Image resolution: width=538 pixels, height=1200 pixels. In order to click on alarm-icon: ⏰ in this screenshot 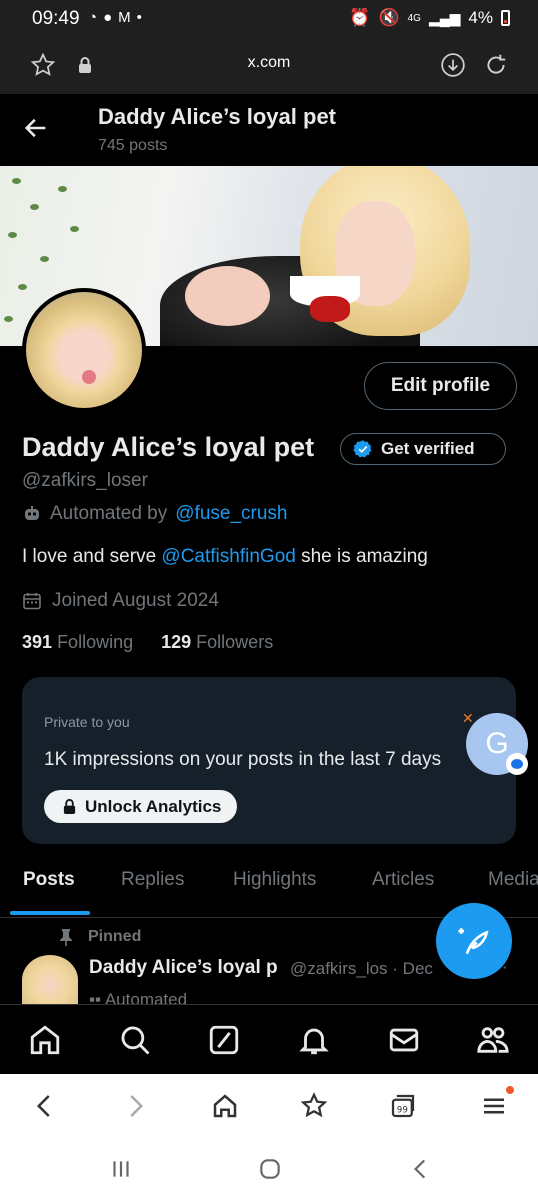, I will do `click(360, 17)`.